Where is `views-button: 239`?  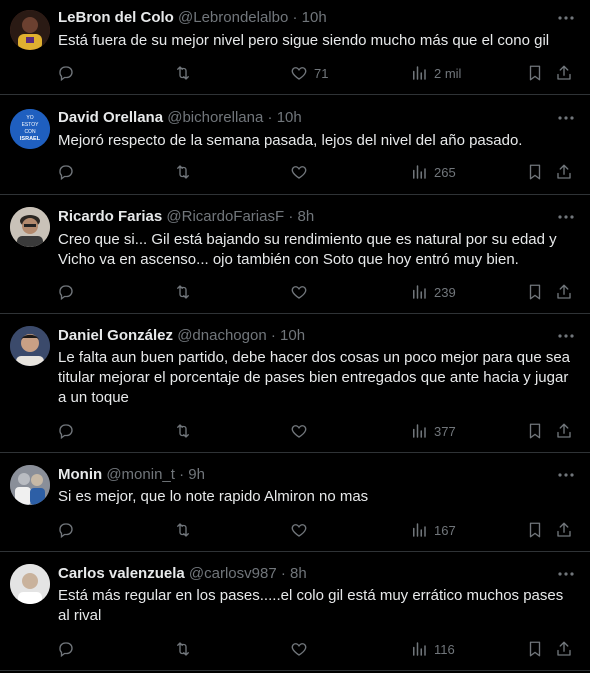 views-button: 239 is located at coordinates (433, 292).